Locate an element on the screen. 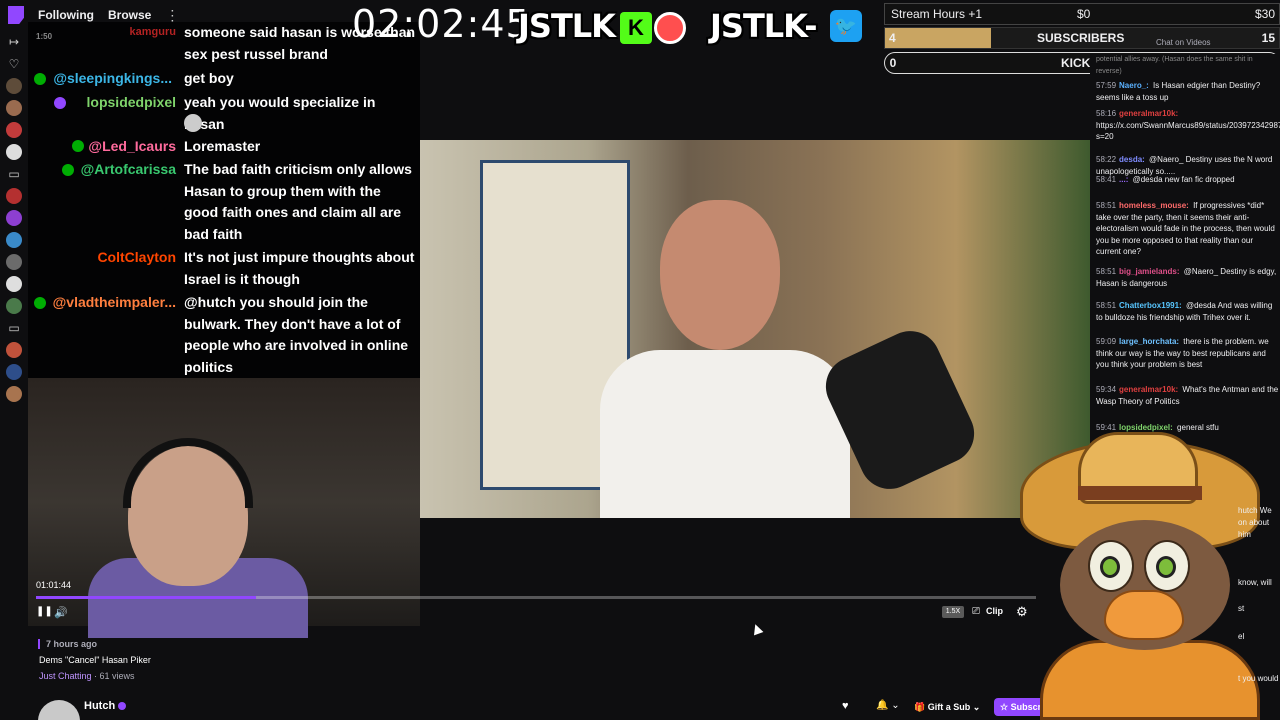 This screenshot has width=1280, height=720. pause-icon: ❚❚ is located at coordinates (44, 611).